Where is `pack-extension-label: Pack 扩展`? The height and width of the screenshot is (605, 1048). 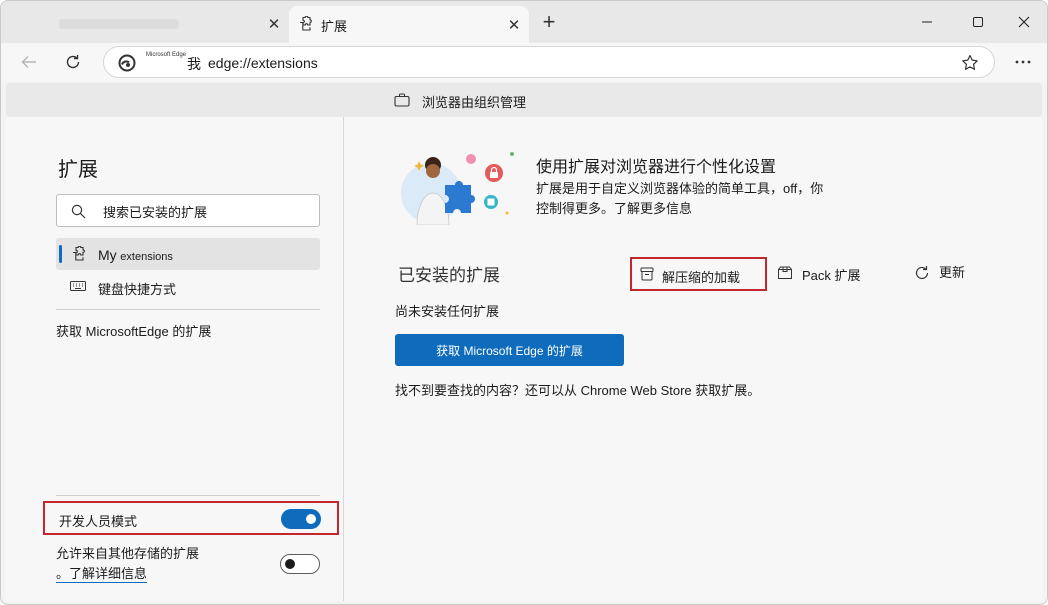
pack-extension-label: Pack 扩展 is located at coordinates (831, 275).